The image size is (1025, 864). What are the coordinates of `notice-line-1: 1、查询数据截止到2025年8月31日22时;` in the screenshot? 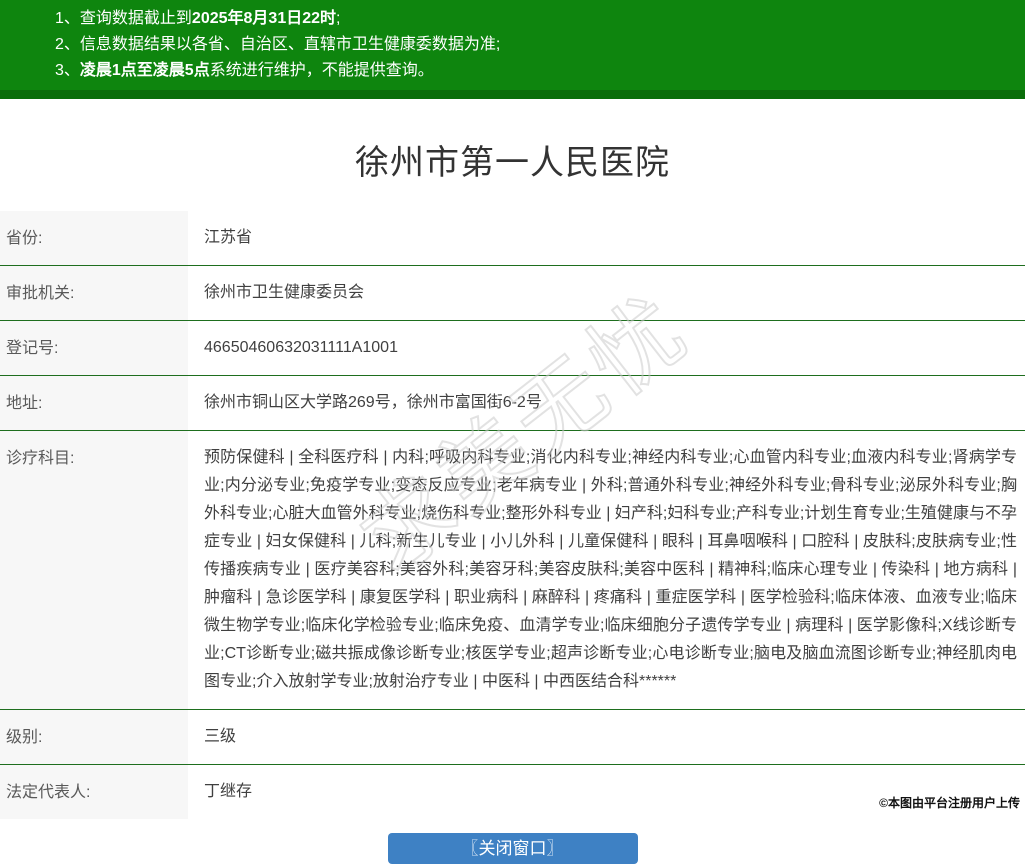 It's located at (512, 19).